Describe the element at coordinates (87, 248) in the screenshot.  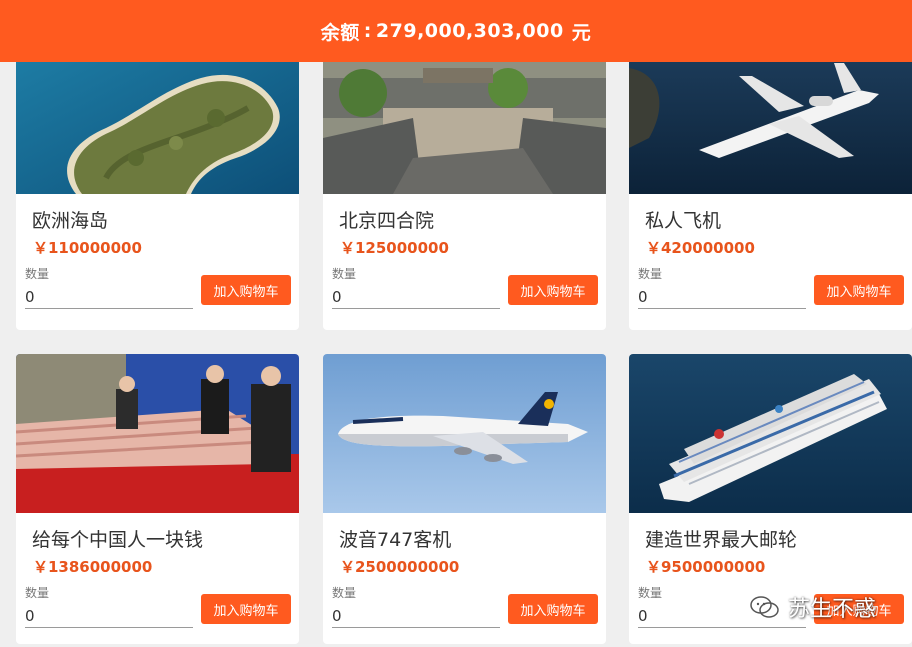
I see `product-price: ￥110000000` at that location.